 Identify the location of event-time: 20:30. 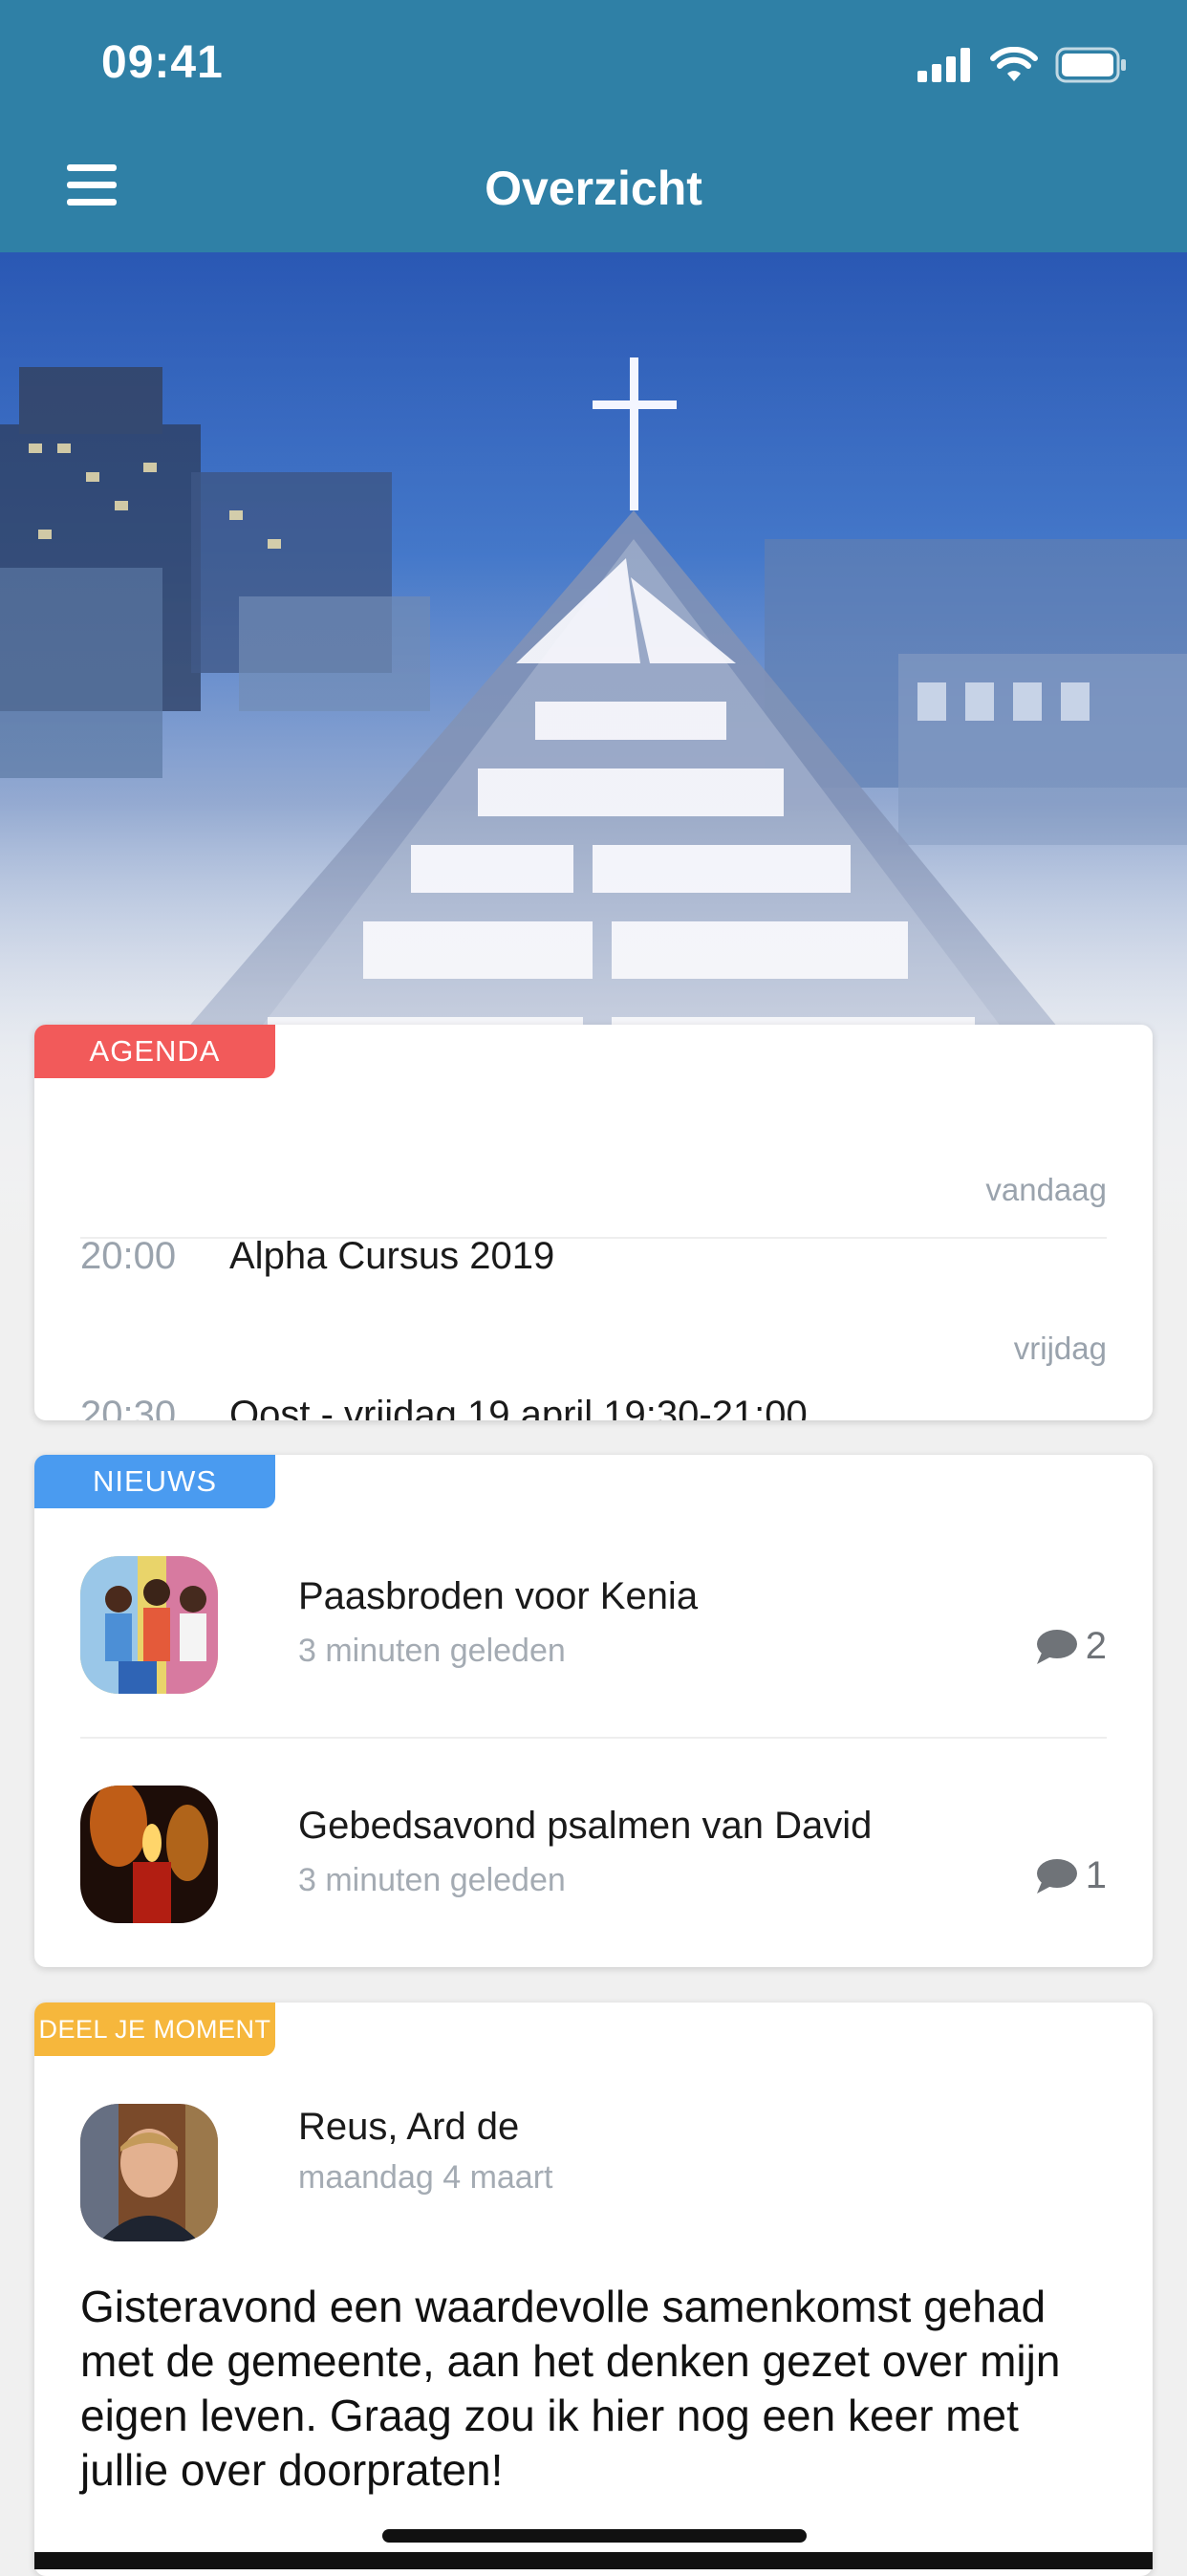
(128, 1407).